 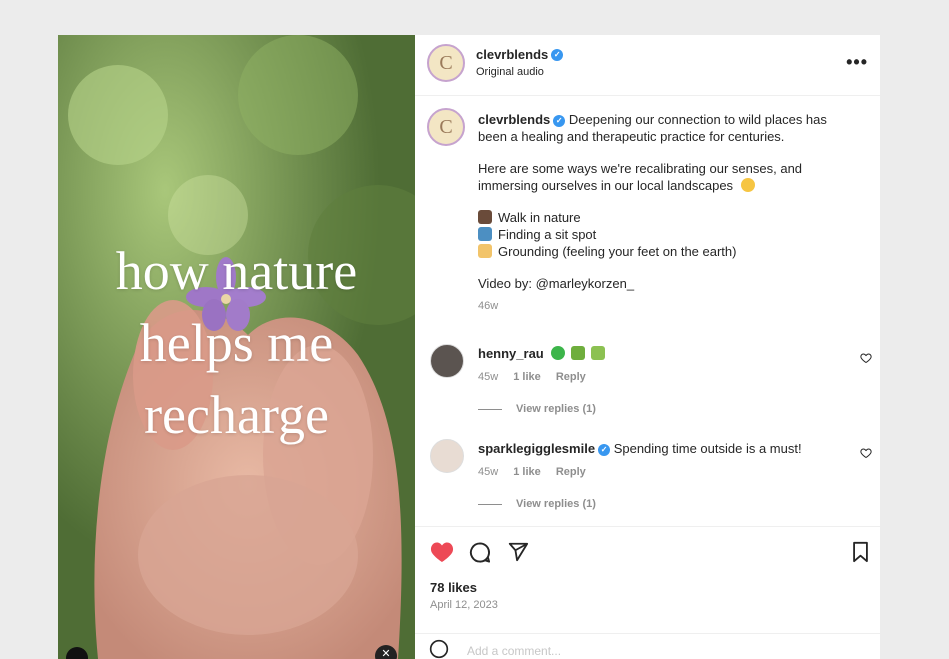 What do you see at coordinates (442, 552) in the screenshot?
I see `like-heart-icon` at bounding box center [442, 552].